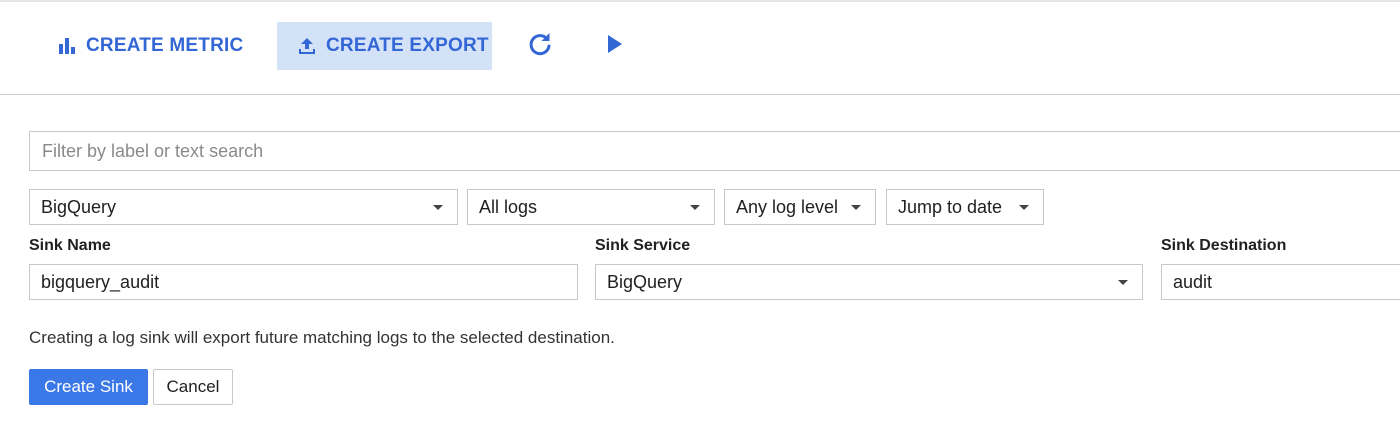 This screenshot has width=1400, height=432. What do you see at coordinates (643, 245) in the screenshot?
I see `sink-service-label: Sink Service` at bounding box center [643, 245].